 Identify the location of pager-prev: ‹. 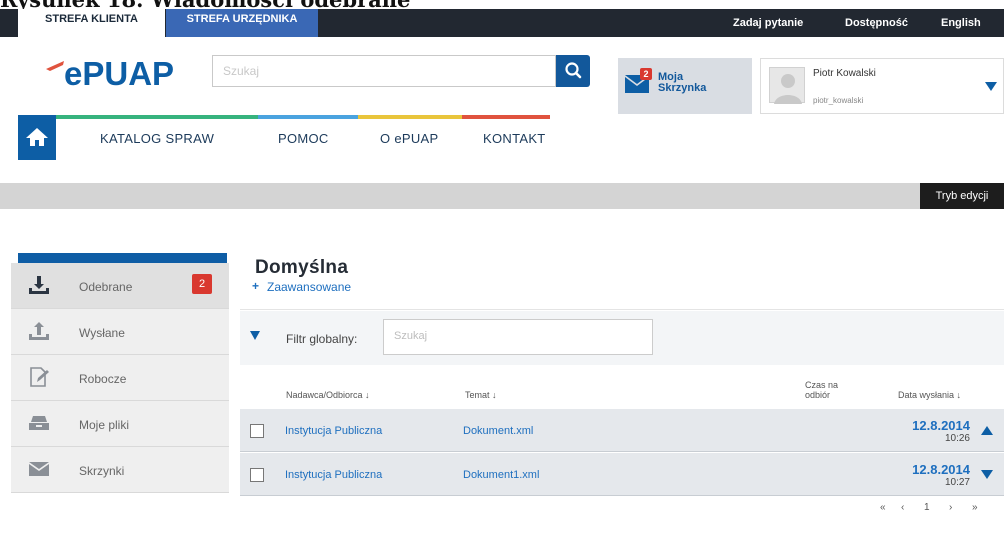
(902, 507).